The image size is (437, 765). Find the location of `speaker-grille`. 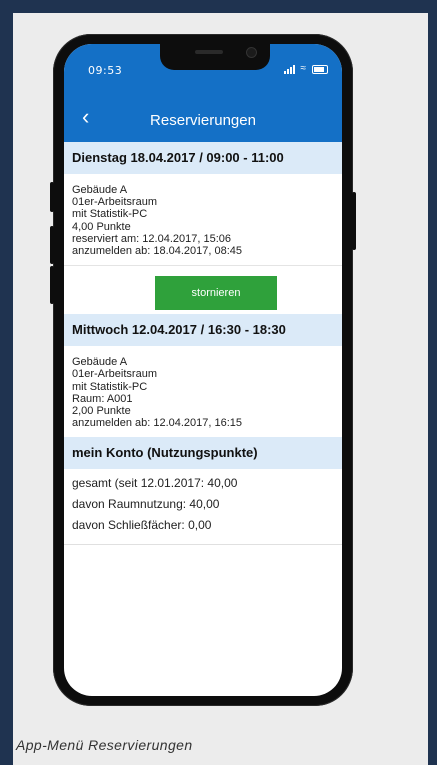

speaker-grille is located at coordinates (209, 52).